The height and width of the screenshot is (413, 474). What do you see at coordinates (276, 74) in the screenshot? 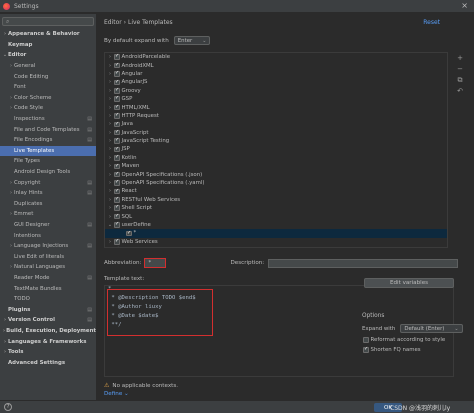
I see `template-group-row: › Angular` at bounding box center [276, 74].